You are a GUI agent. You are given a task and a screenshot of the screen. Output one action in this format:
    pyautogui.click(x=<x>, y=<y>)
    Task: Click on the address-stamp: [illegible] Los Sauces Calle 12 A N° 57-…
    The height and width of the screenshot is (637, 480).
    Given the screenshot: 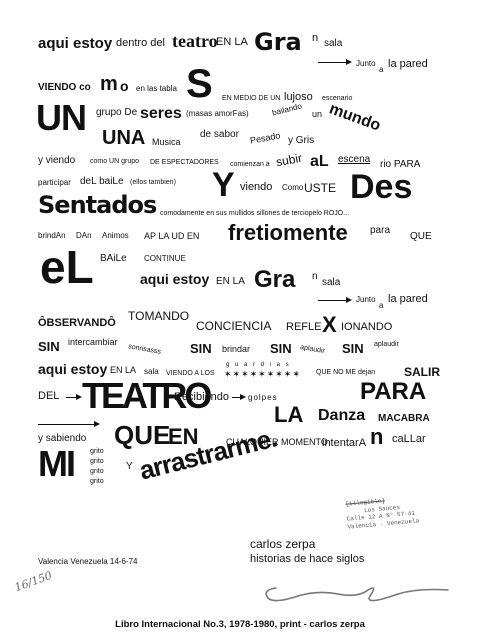 What is the action you would take?
    pyautogui.click(x=389, y=519)
    